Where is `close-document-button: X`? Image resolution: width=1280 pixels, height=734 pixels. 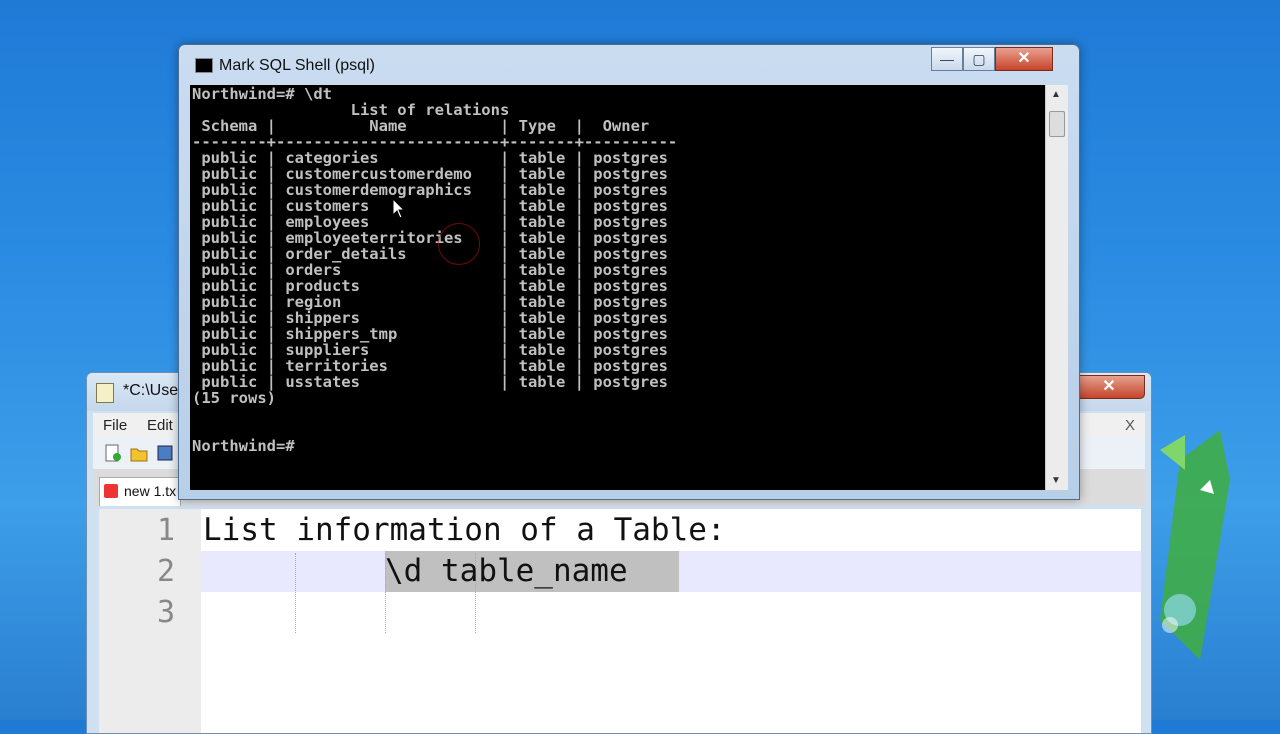 close-document-button: X is located at coordinates (1130, 425).